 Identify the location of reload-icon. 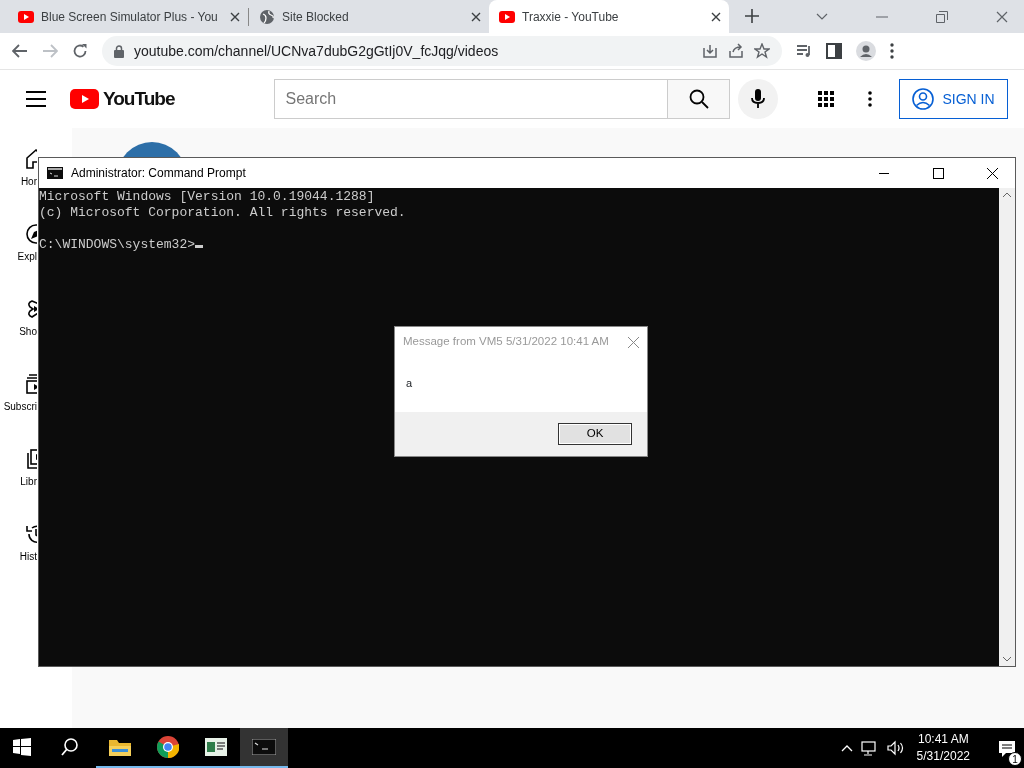
(80, 51).